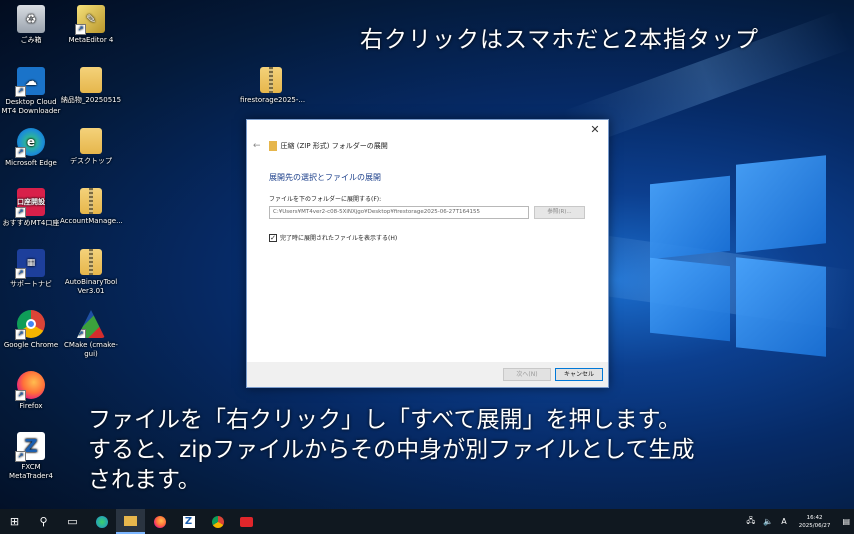 This screenshot has width=854, height=534. I want to click on cmake-icon, so click(91, 324).